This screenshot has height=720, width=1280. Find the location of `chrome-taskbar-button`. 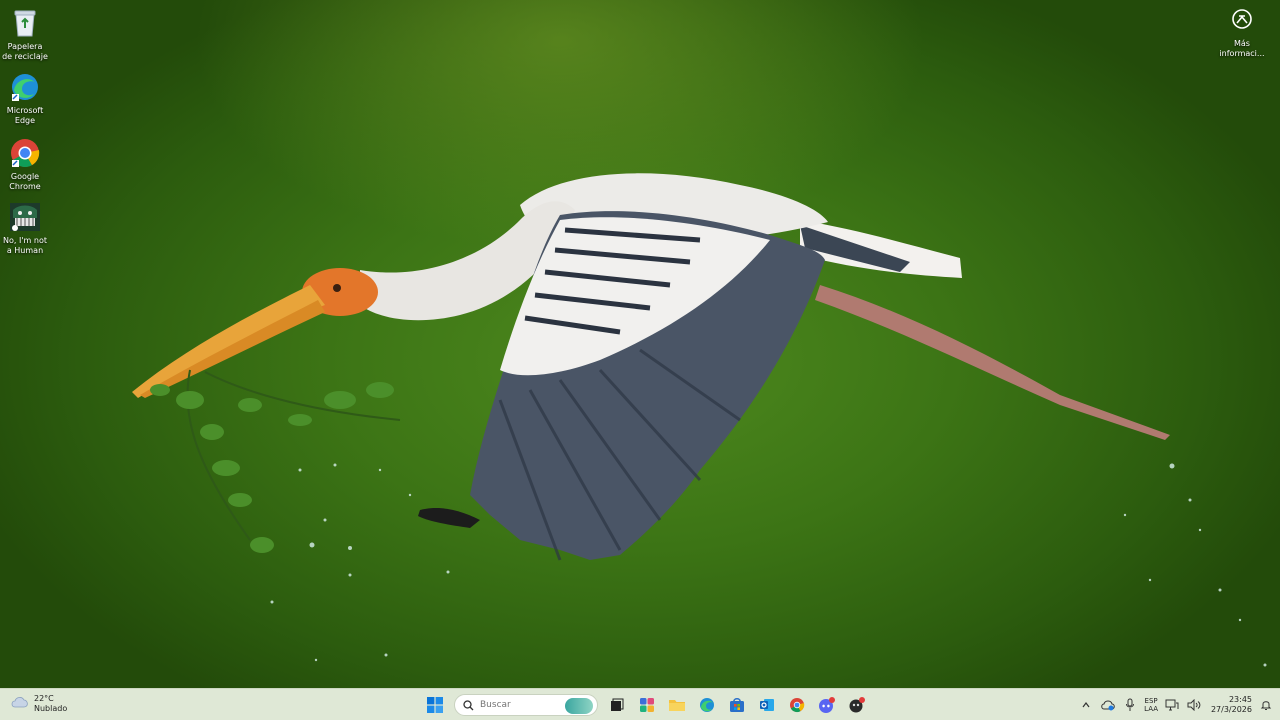

chrome-taskbar-button is located at coordinates (797, 705).